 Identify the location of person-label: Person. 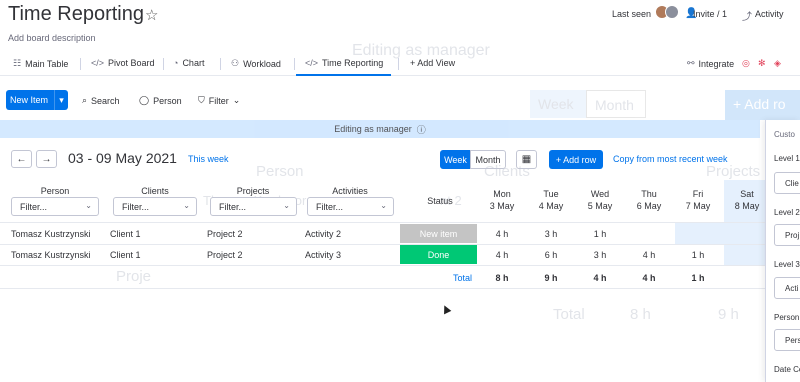
(787, 317).